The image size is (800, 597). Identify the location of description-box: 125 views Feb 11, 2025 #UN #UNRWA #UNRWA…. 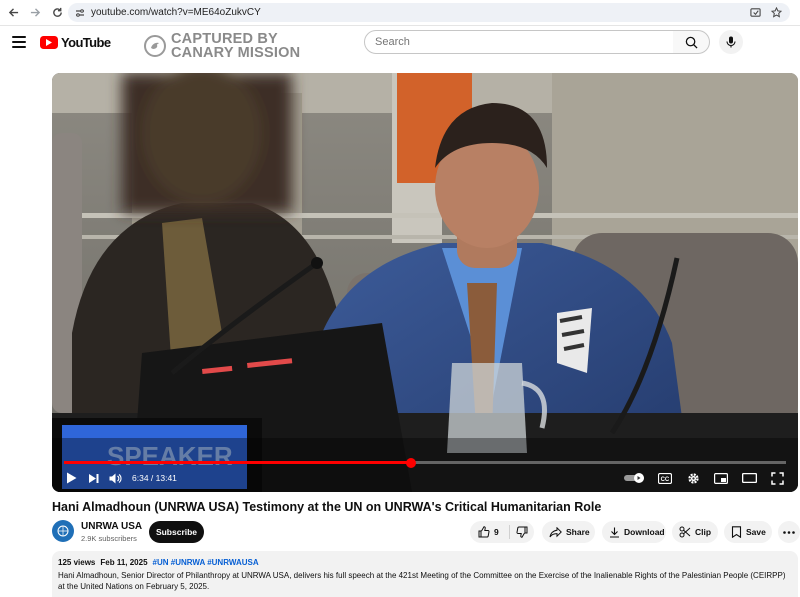
(425, 574).